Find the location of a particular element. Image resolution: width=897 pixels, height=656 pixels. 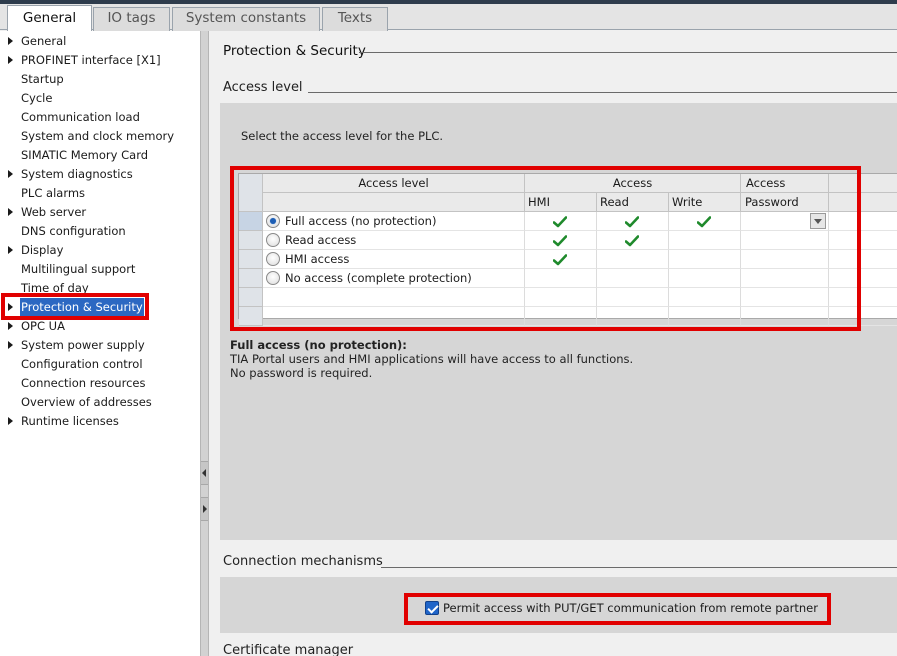

tree-item-label: Overview of addresses is located at coordinates (86, 402).